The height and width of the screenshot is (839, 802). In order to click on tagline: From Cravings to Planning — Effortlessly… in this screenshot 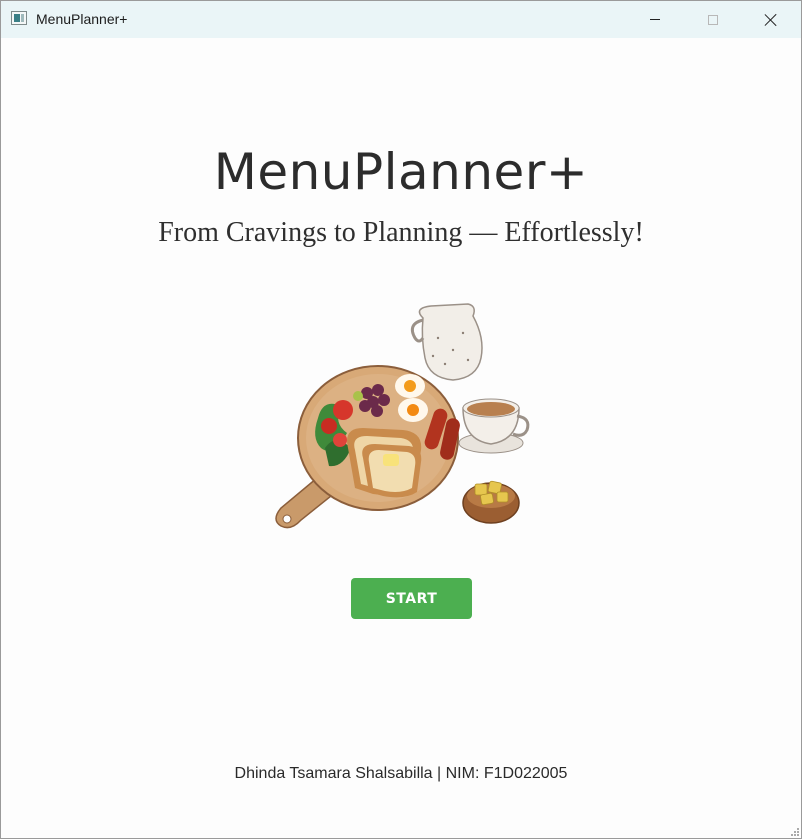, I will do `click(401, 232)`.